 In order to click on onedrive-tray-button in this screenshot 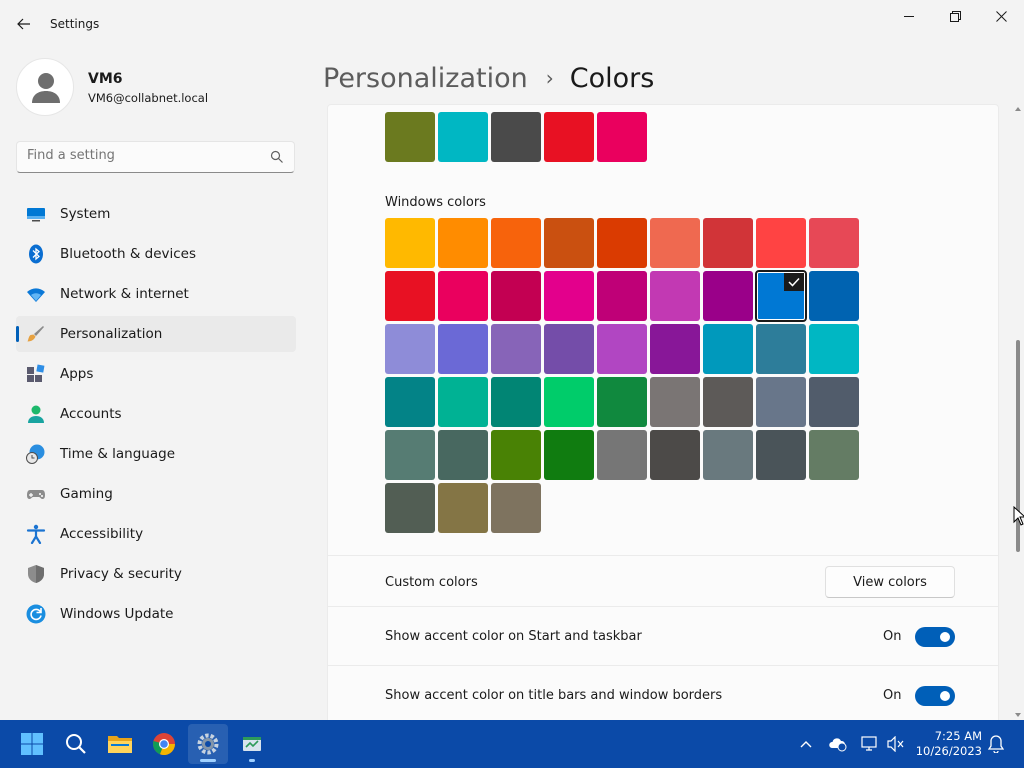, I will do `click(838, 744)`.